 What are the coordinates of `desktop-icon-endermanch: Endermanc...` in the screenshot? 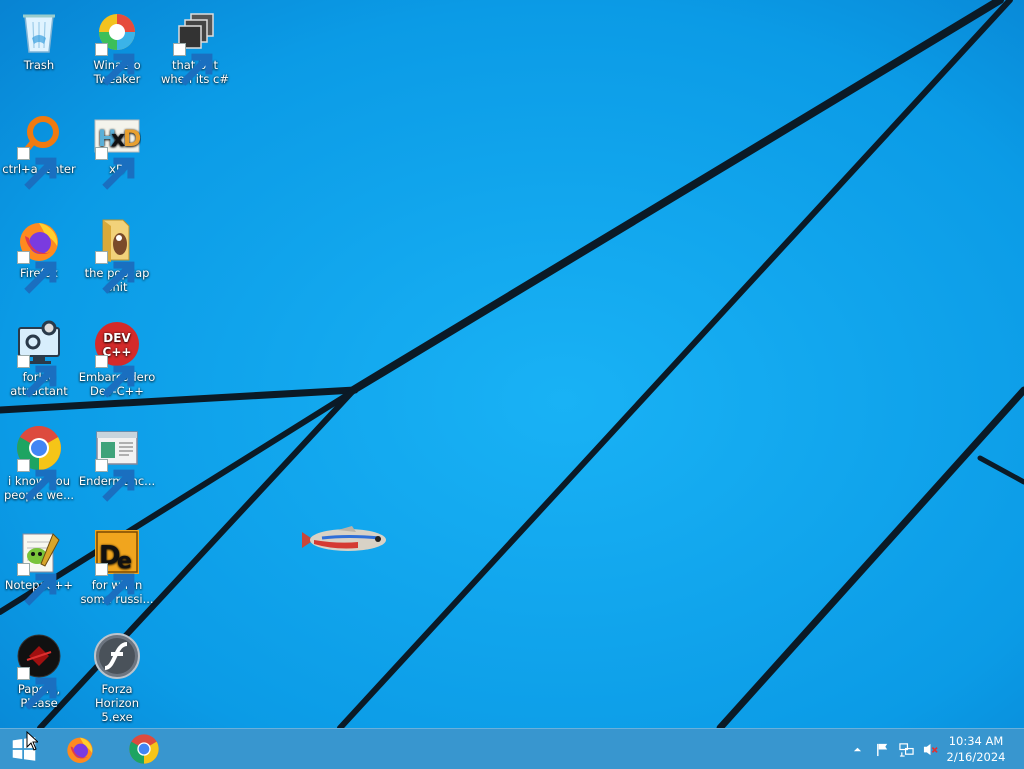 It's located at (117, 461).